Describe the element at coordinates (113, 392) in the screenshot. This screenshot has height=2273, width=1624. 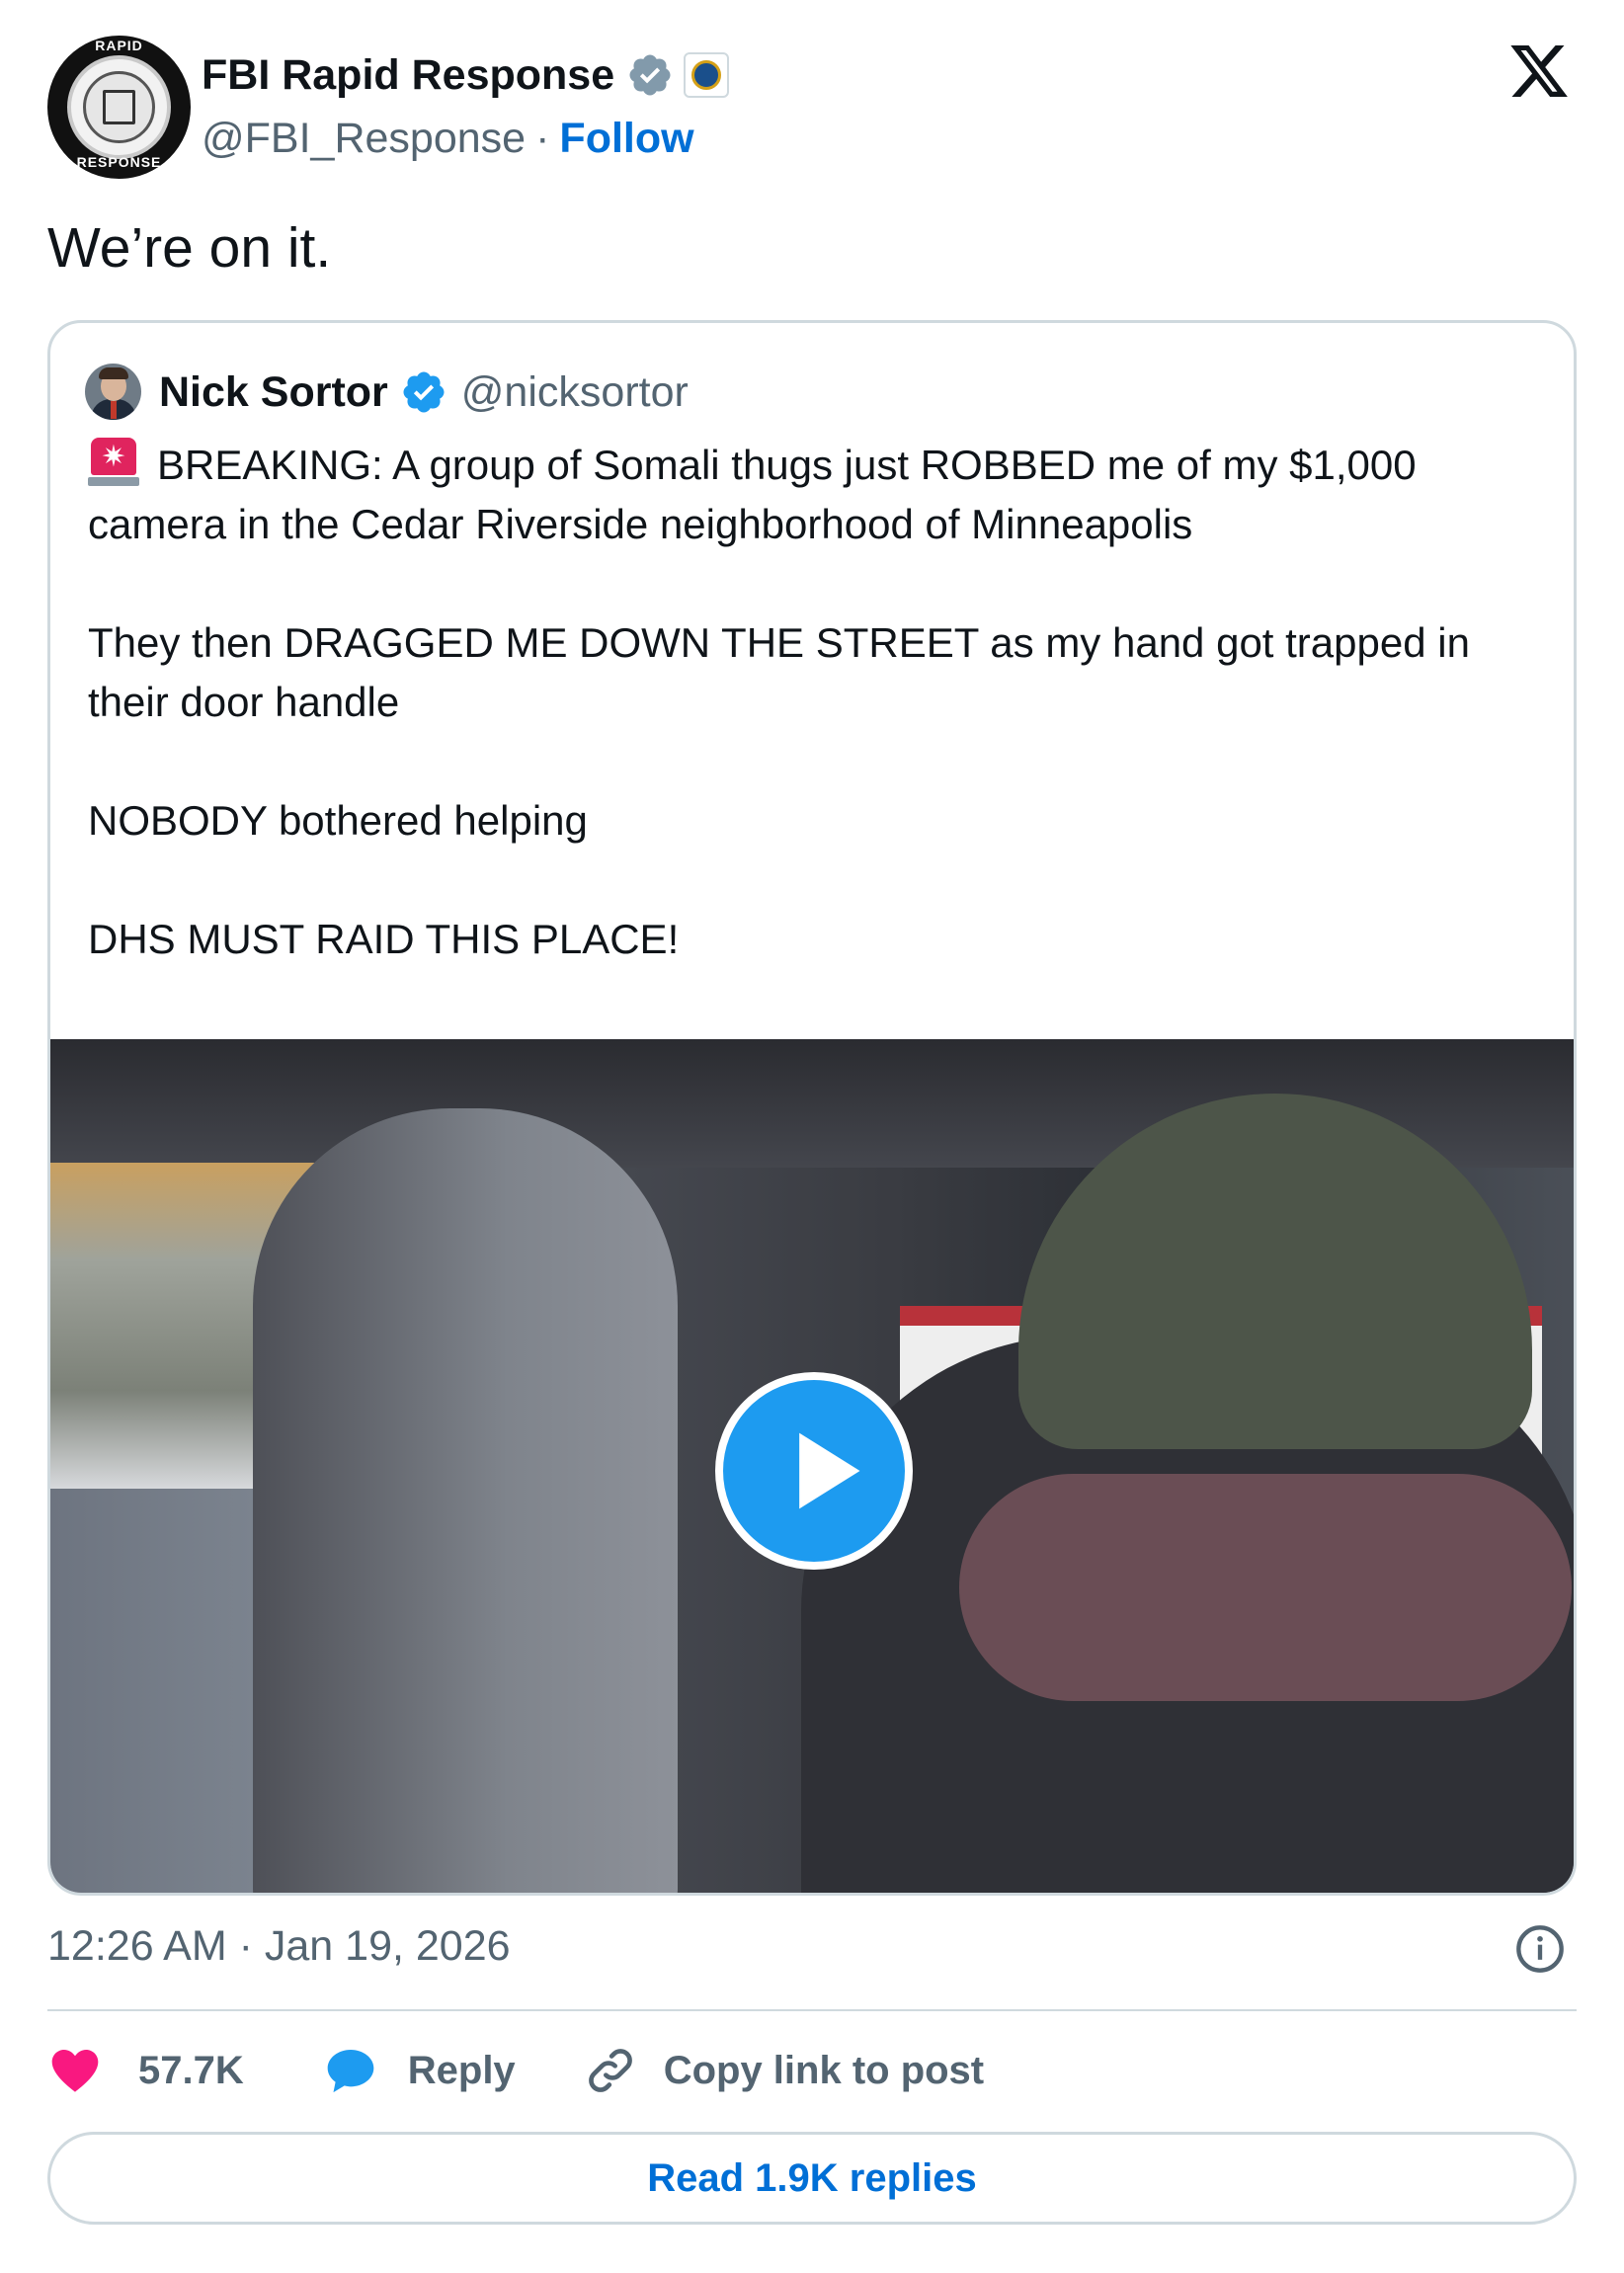
I see `quoted-author-avatar` at that location.